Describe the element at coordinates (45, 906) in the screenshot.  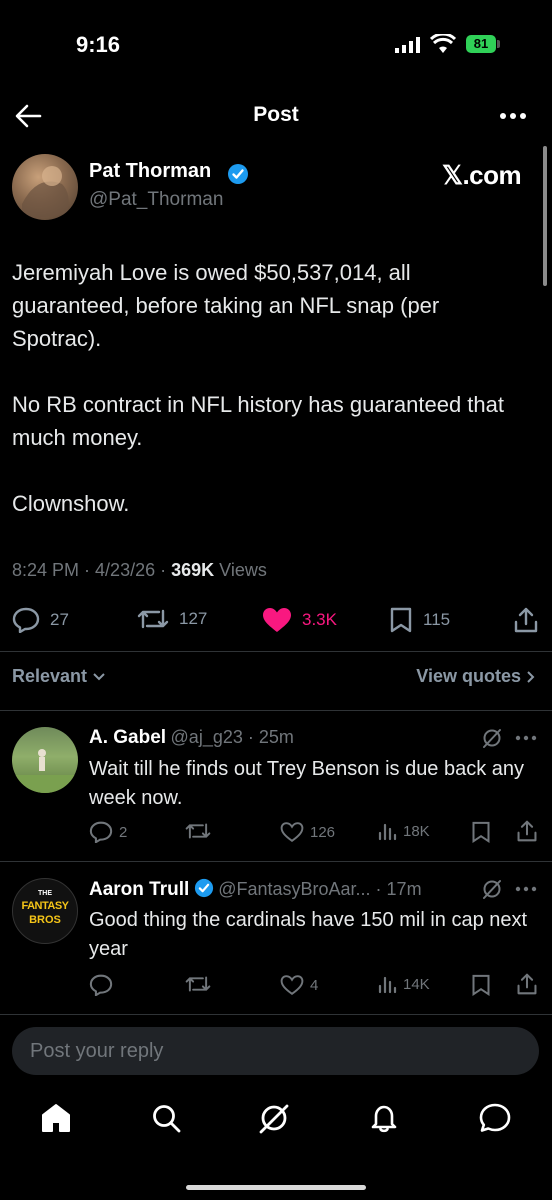
I see `avatar-logo-text: FANTASY` at that location.